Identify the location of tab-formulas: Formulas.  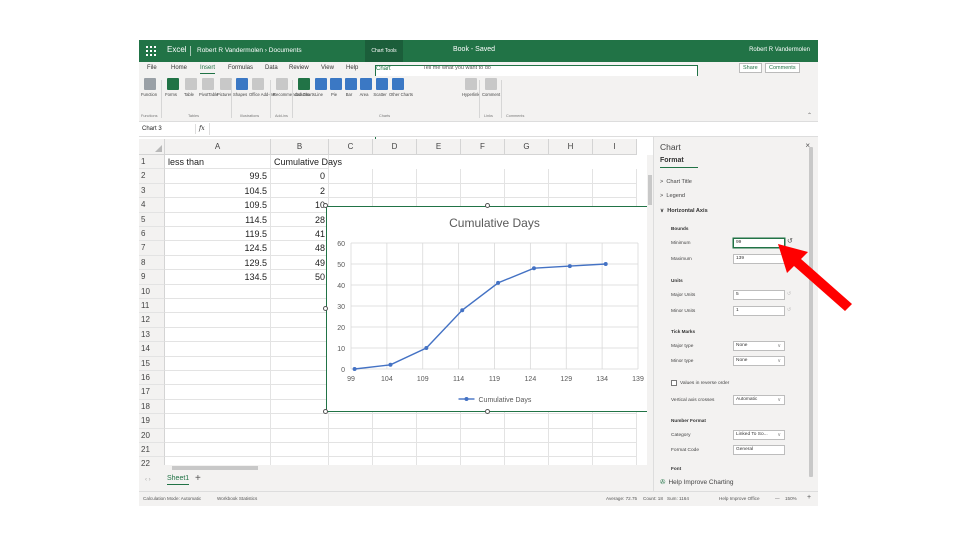
(240, 68).